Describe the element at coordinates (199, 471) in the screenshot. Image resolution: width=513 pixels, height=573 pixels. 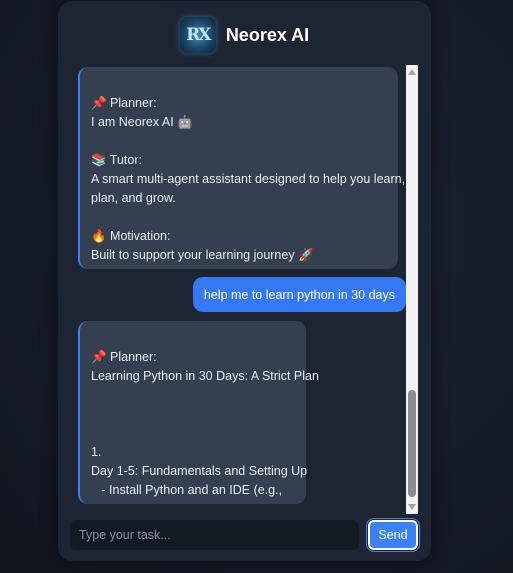
I see `message-line: Day 1-5: Fundamentals and Setting Up` at that location.